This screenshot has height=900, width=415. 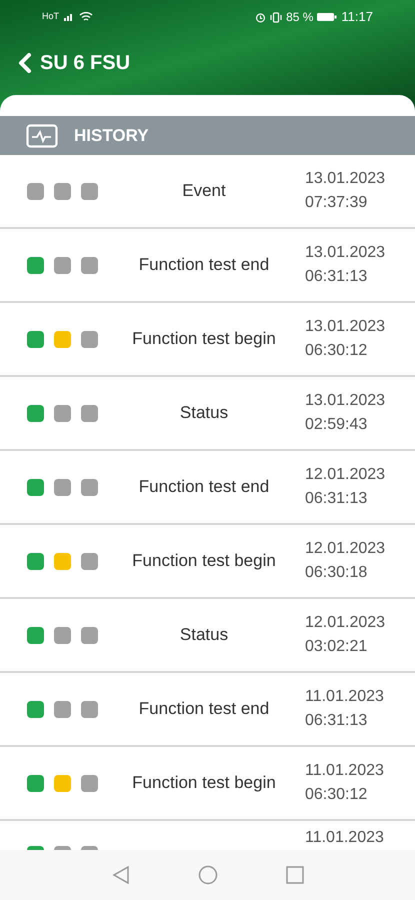 I want to click on alarm-icon, so click(x=260, y=17).